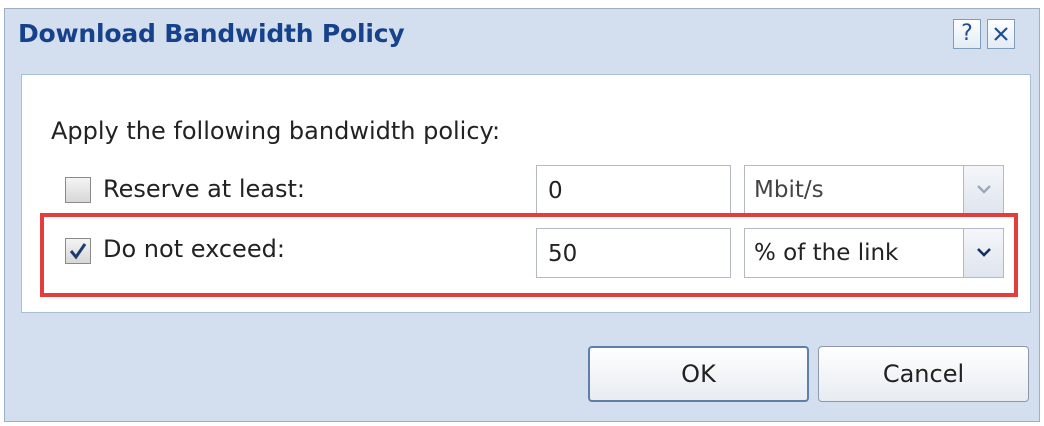 This screenshot has height=426, width=1044. I want to click on dialog-title: Download Bandwidth Policy, so click(211, 33).